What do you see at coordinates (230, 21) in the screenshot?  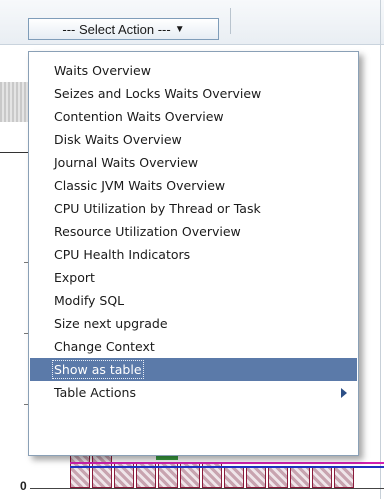 I see `toolbar-divider` at bounding box center [230, 21].